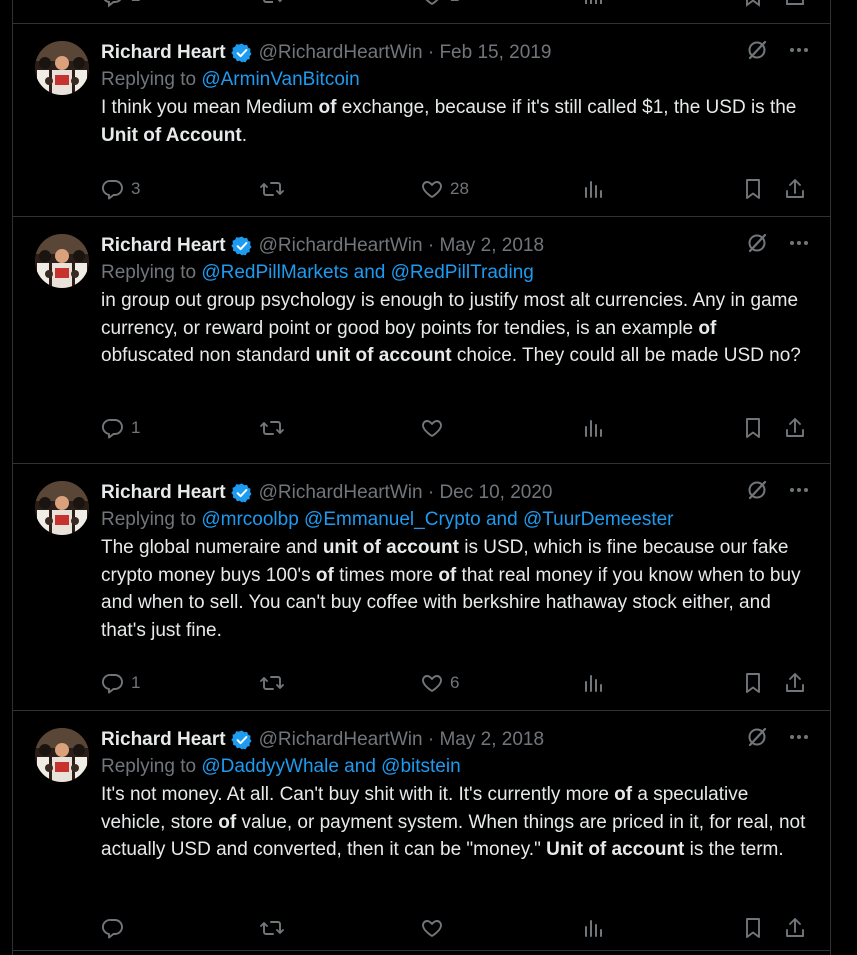  Describe the element at coordinates (272, 5) in the screenshot. I see `prev-retweet-button` at that location.